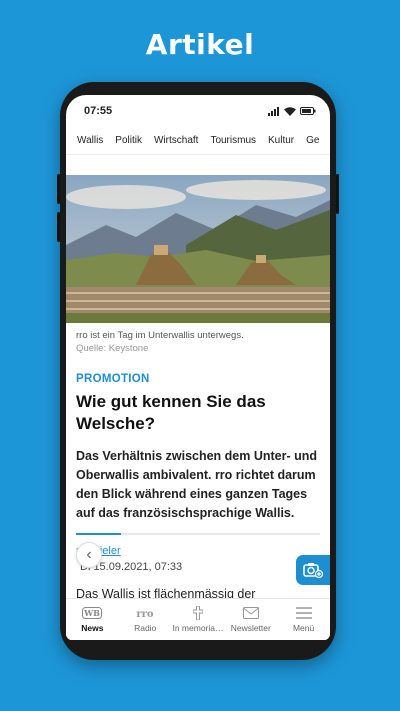 Image resolution: width=400 pixels, height=711 pixels. Describe the element at coordinates (308, 111) in the screenshot. I see `battery-icon` at that location.